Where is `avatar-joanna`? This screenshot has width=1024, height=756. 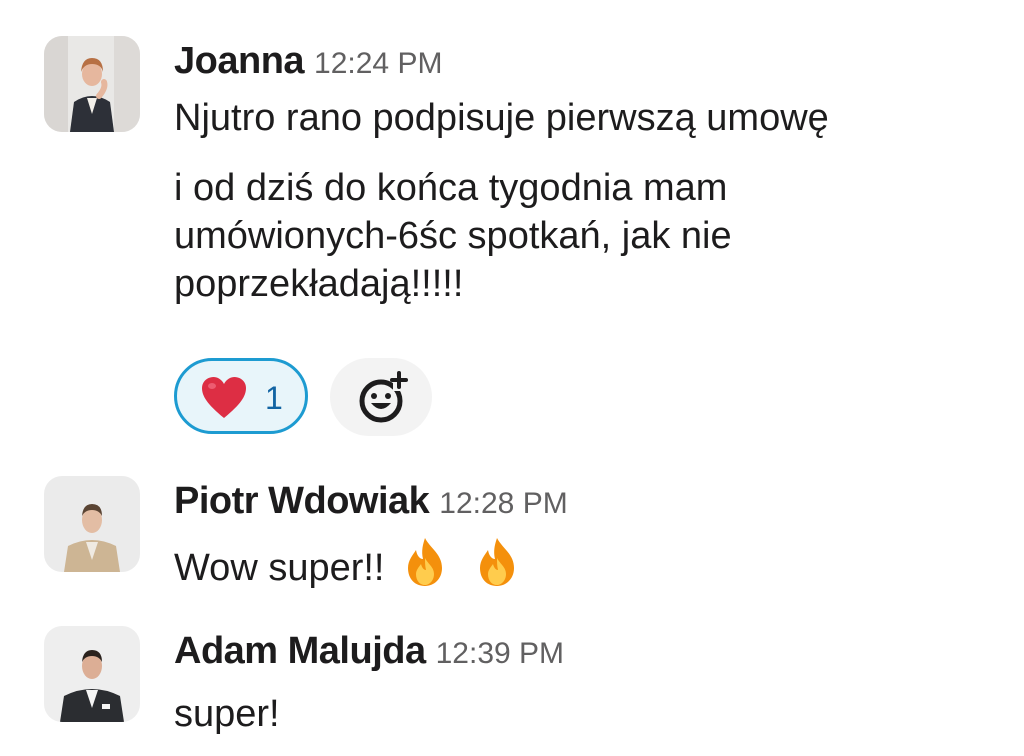 avatar-joanna is located at coordinates (92, 84).